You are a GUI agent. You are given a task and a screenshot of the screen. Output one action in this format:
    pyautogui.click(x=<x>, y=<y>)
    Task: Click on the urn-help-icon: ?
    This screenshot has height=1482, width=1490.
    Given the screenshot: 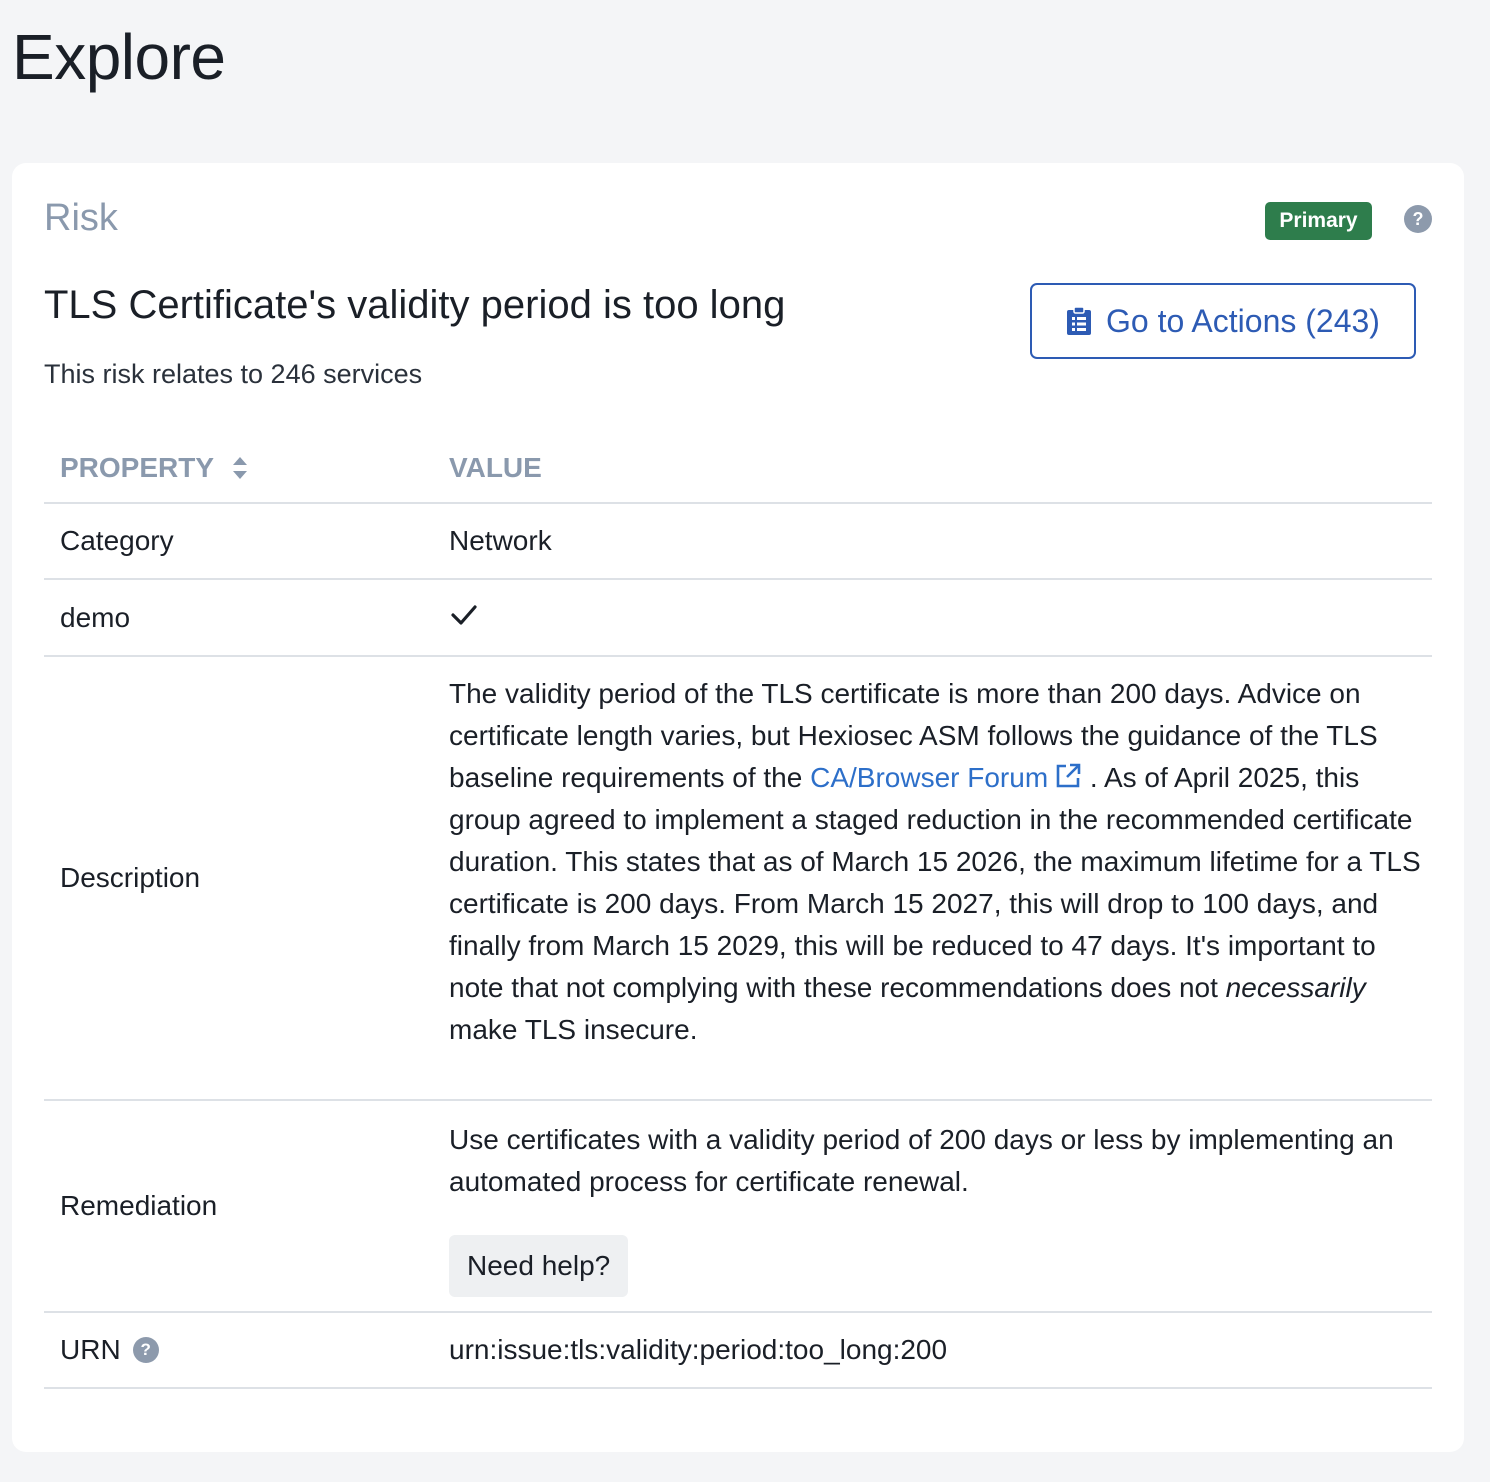 What is the action you would take?
    pyautogui.click(x=145, y=1350)
    